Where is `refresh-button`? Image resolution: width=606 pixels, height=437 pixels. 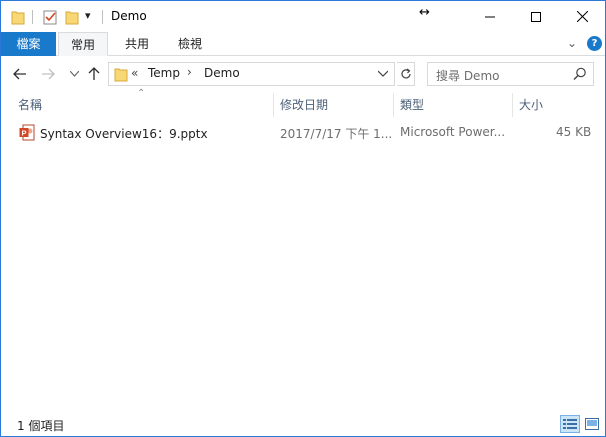 refresh-button is located at coordinates (406, 74).